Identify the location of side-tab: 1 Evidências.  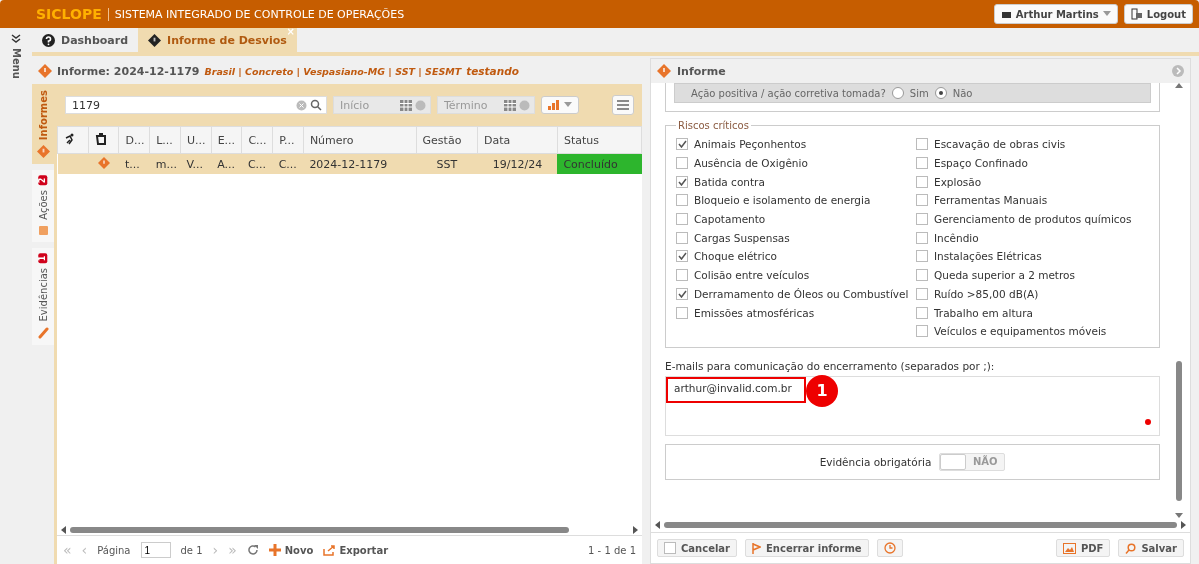
(43, 296).